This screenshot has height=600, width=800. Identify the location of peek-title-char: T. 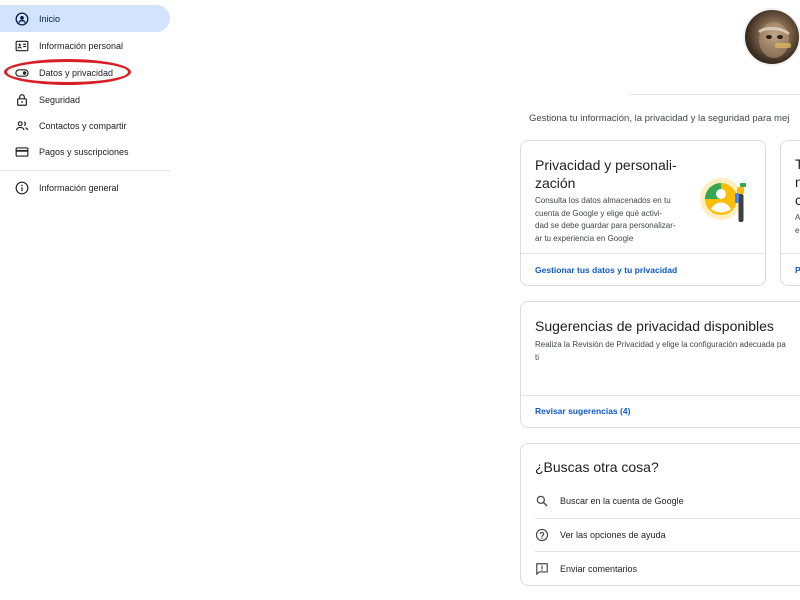
(797, 164).